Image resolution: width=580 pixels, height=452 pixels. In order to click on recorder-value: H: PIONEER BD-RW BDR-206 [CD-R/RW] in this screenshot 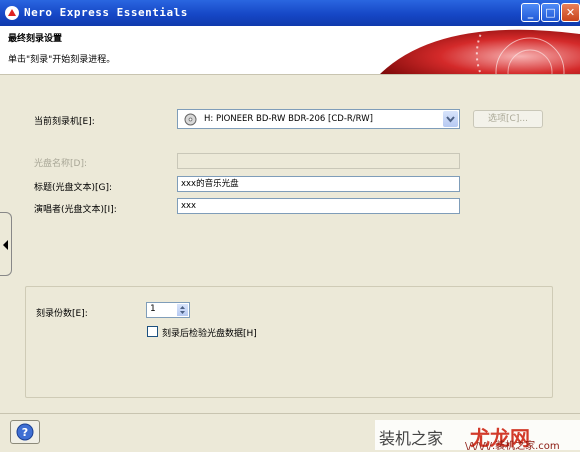, I will do `click(288, 119)`.